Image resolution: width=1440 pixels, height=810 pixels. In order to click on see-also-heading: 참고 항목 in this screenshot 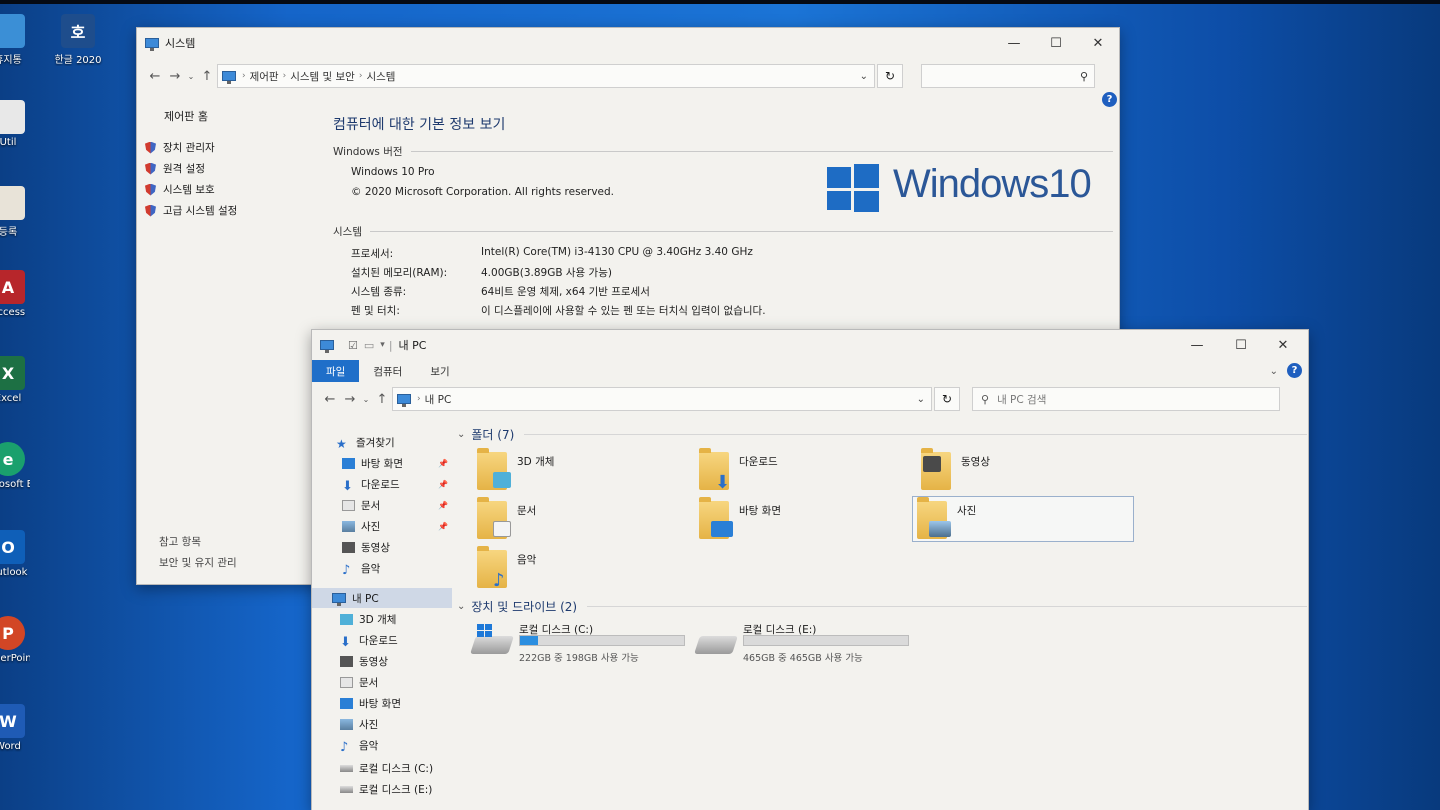, I will do `click(180, 542)`.